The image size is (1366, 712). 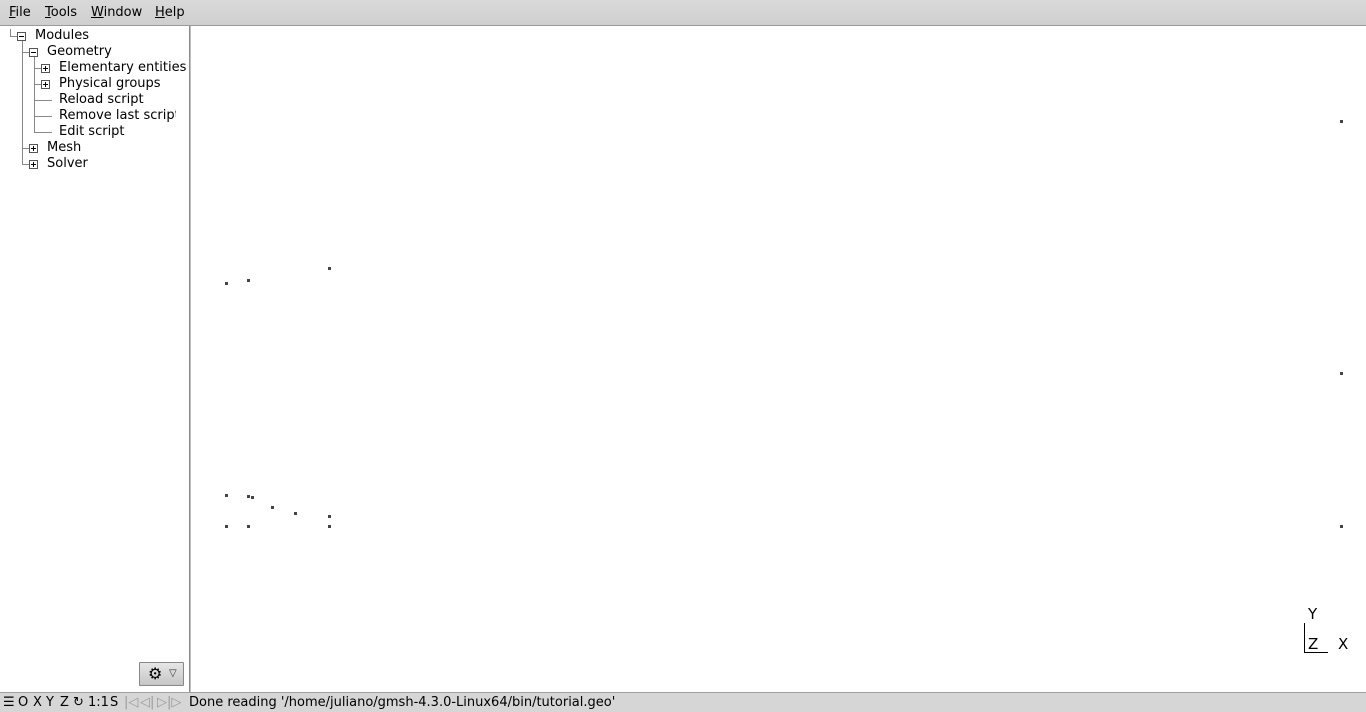 I want to click on menu-window-mnemonic: W, so click(x=97, y=12).